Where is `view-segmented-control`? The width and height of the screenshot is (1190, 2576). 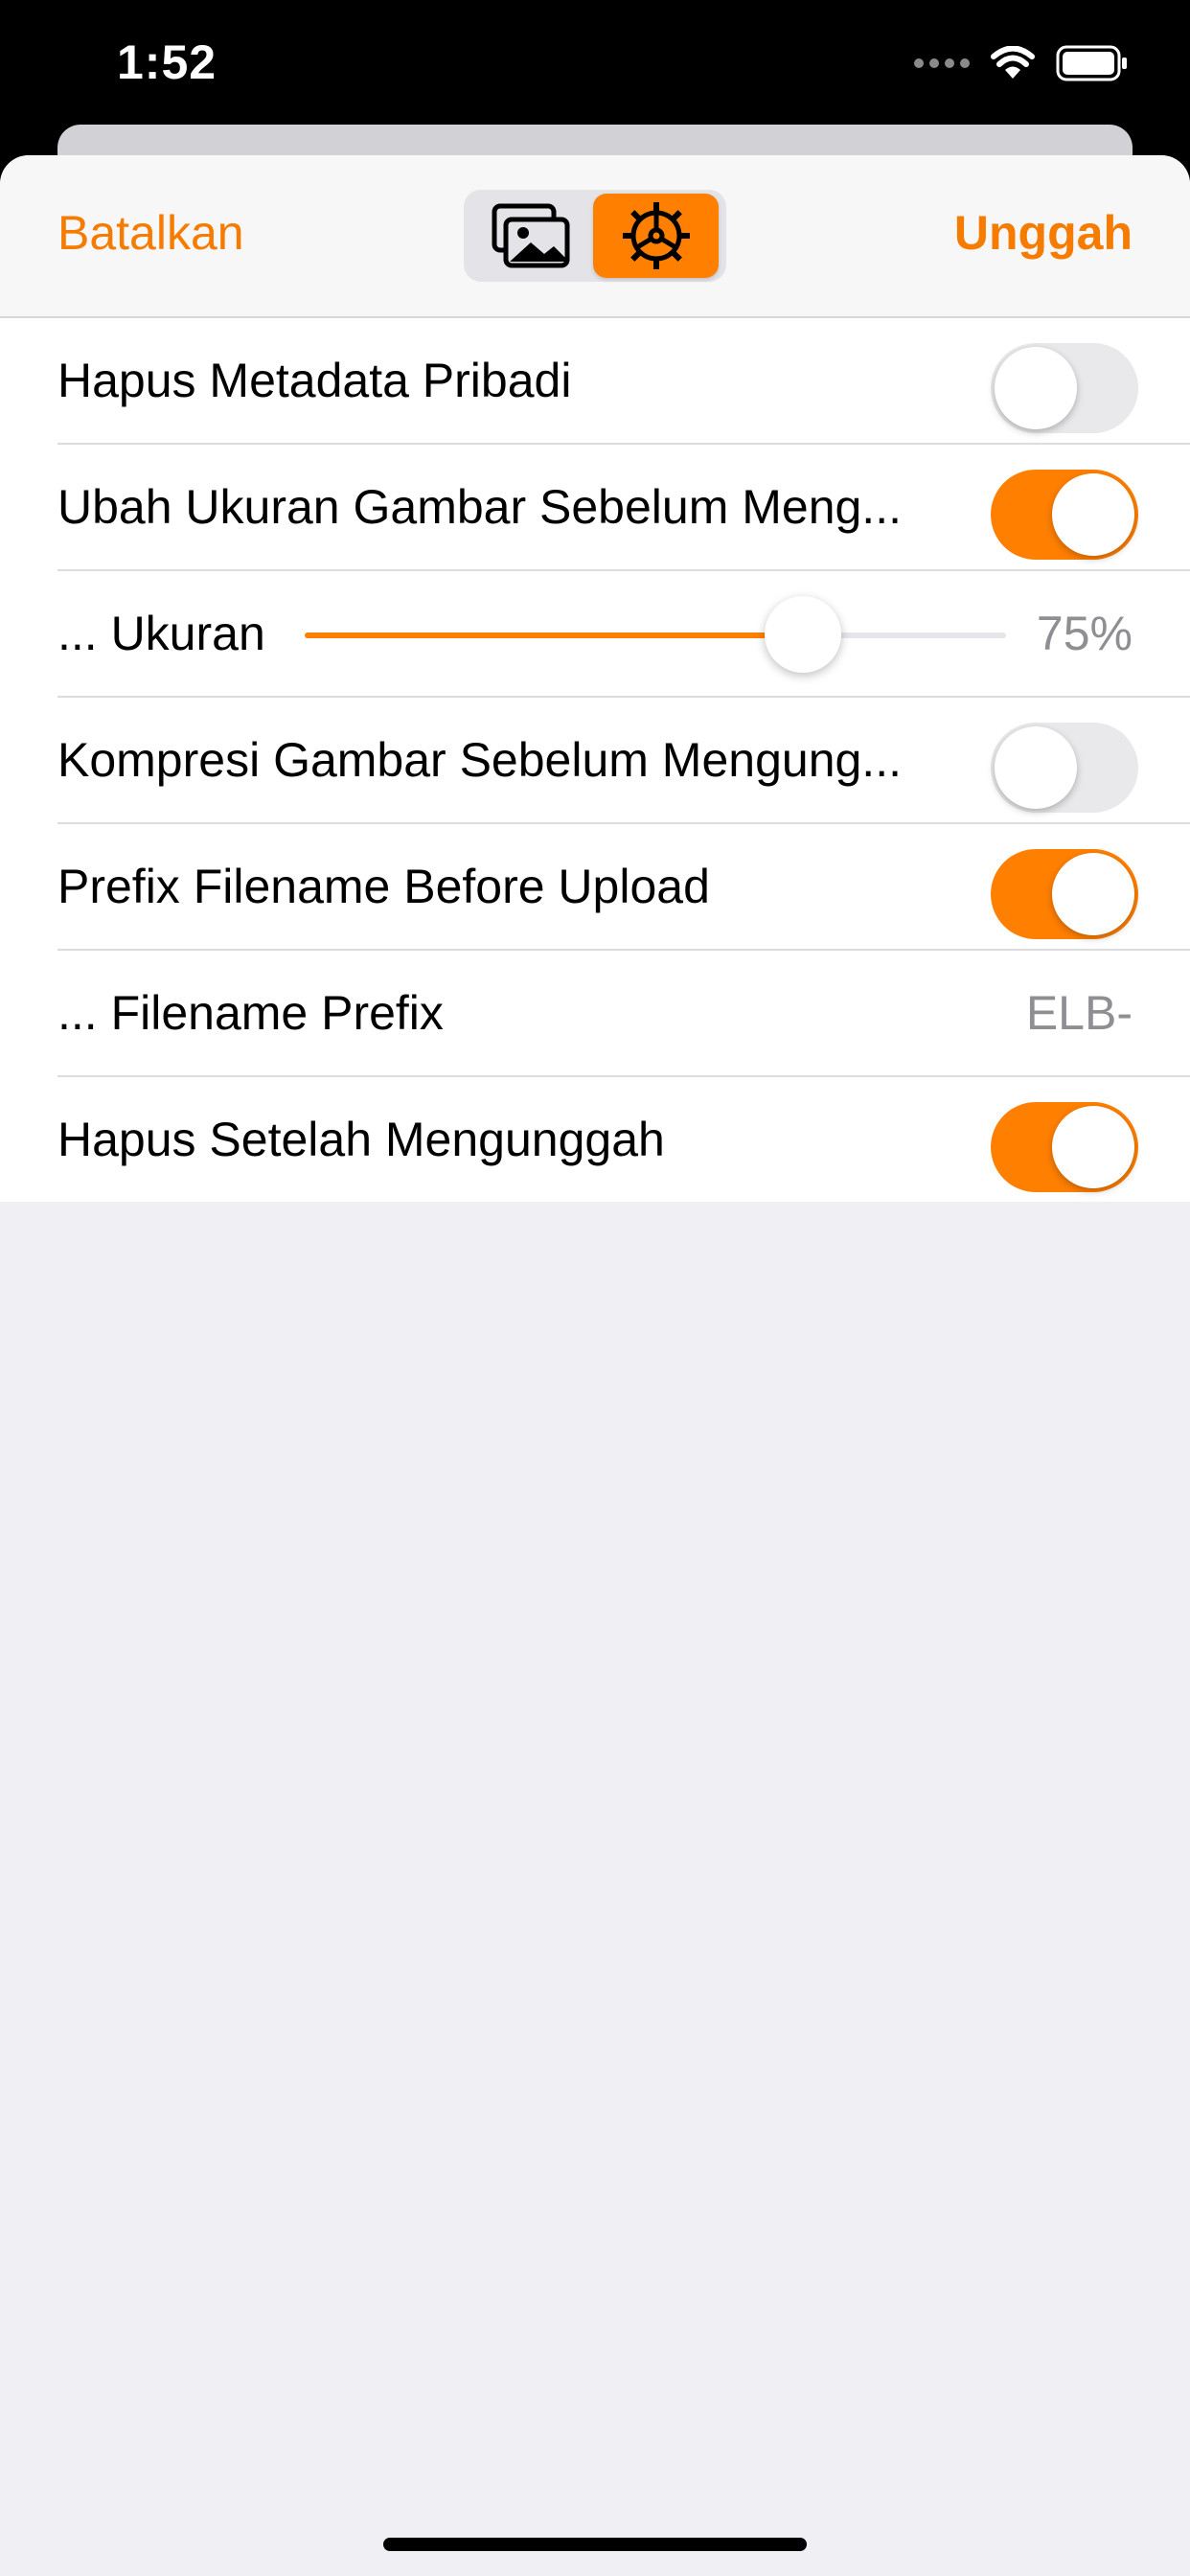
view-segmented-control is located at coordinates (595, 236).